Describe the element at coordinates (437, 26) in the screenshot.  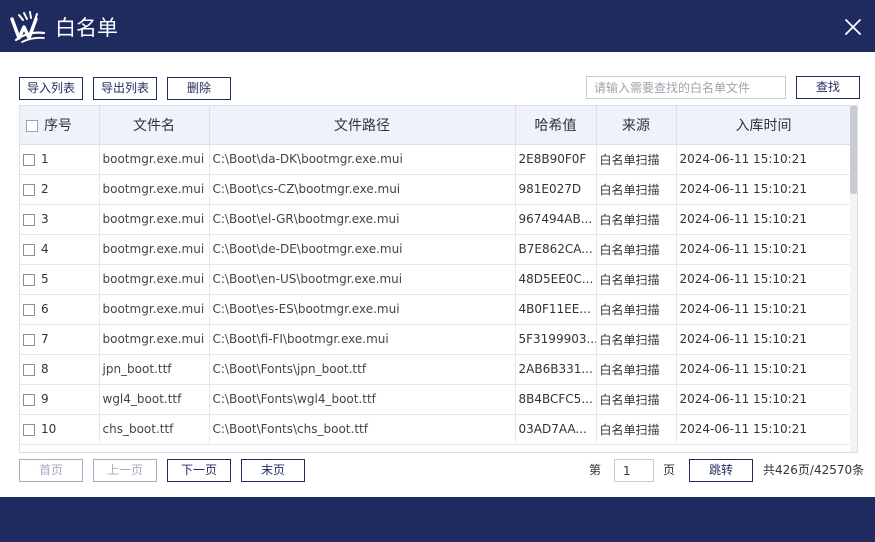
I see `title-bar: 白名单` at that location.